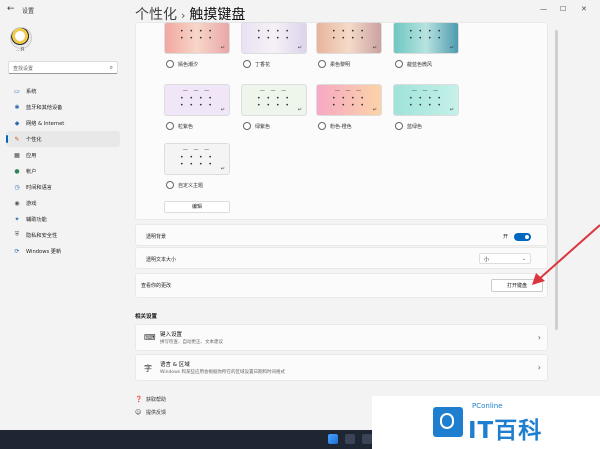 Image resolution: width=600 pixels, height=449 pixels. I want to click on sidebar-item: ⟳ Windows 更新, so click(63, 251).